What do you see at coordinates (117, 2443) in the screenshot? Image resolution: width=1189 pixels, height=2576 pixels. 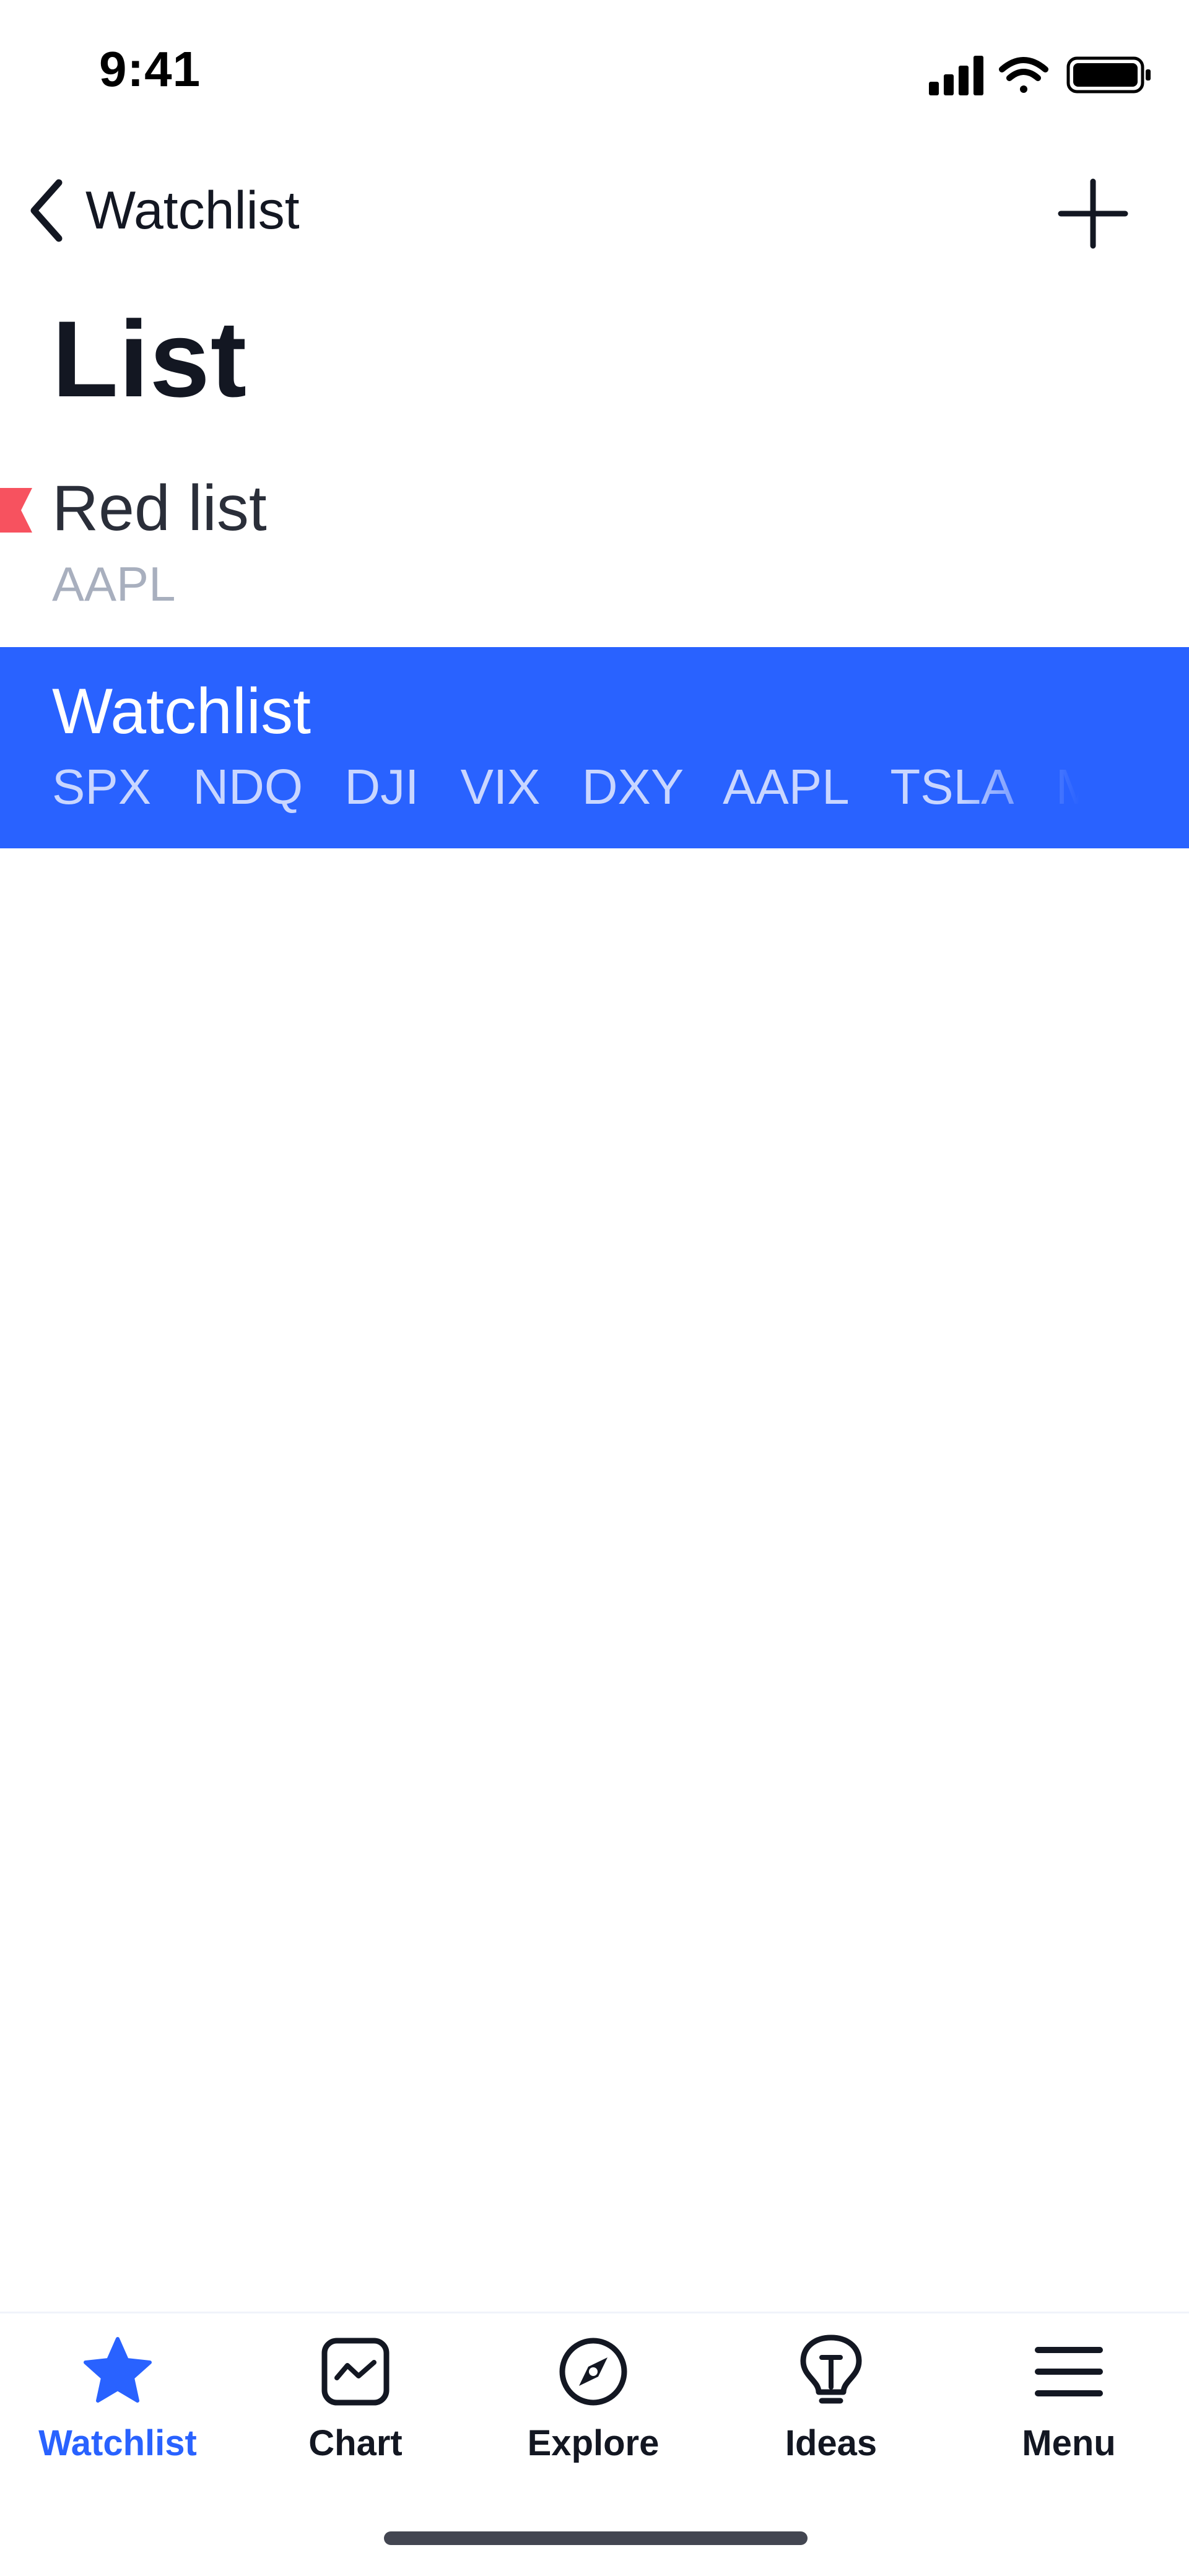 I see `tab-label: Watchlist` at bounding box center [117, 2443].